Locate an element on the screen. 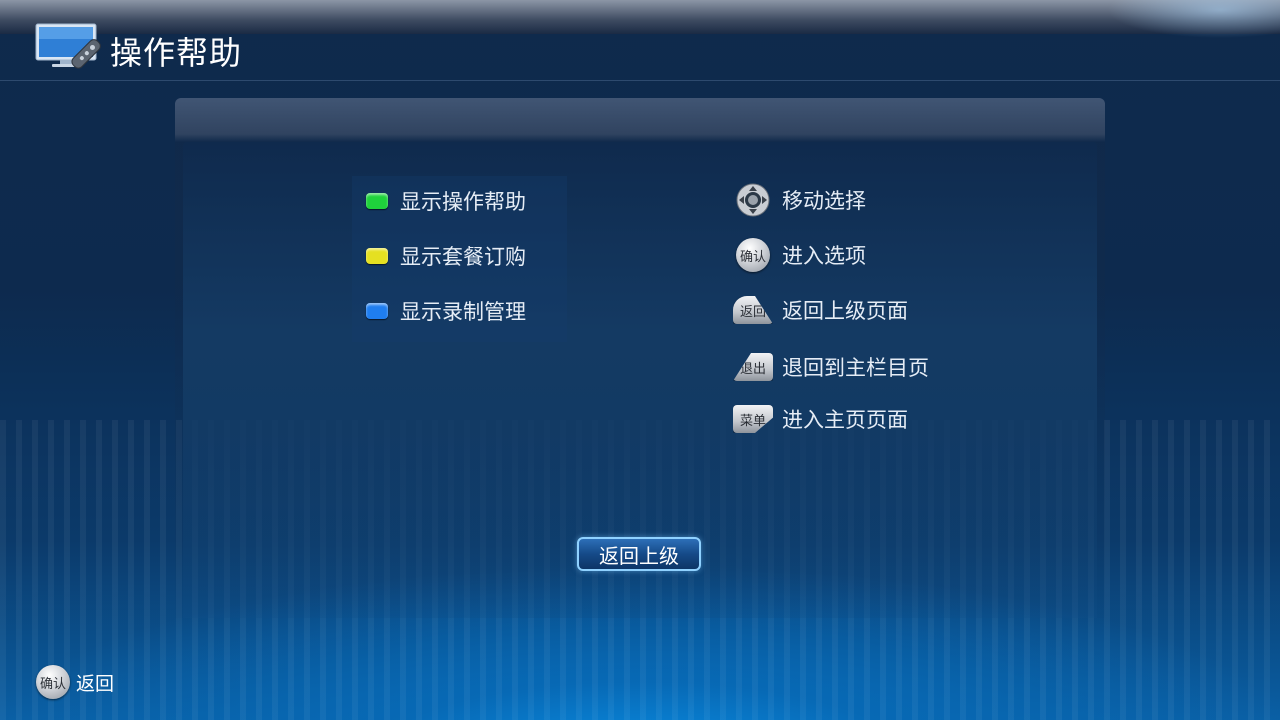 The height and width of the screenshot is (720, 1280). help-item-exit: 退出 退回到主栏目页 is located at coordinates (830, 367).